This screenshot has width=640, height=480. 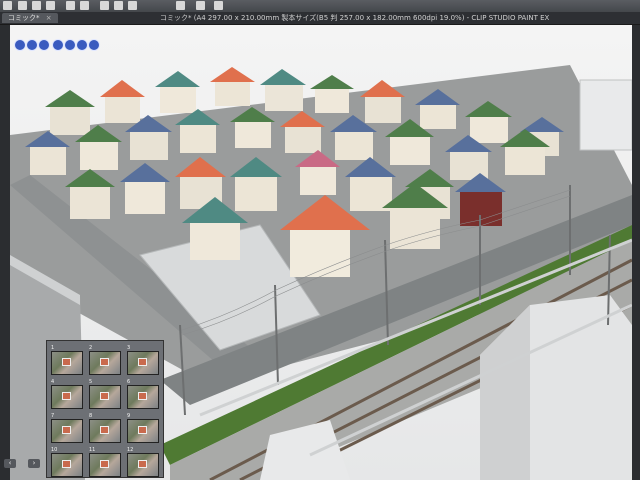 I want to click on page-thumbnail-panel: 1 2 3 4 5 6 7 8 9 10 11 12, so click(x=105, y=409).